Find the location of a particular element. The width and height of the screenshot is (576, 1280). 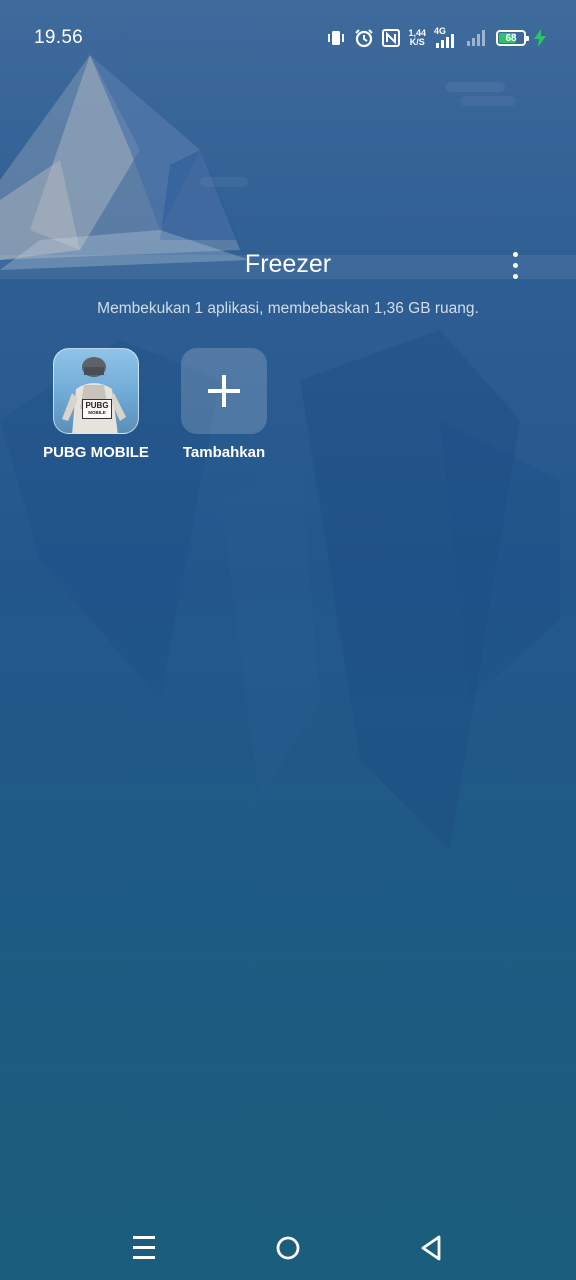

back-button is located at coordinates (432, 1248).